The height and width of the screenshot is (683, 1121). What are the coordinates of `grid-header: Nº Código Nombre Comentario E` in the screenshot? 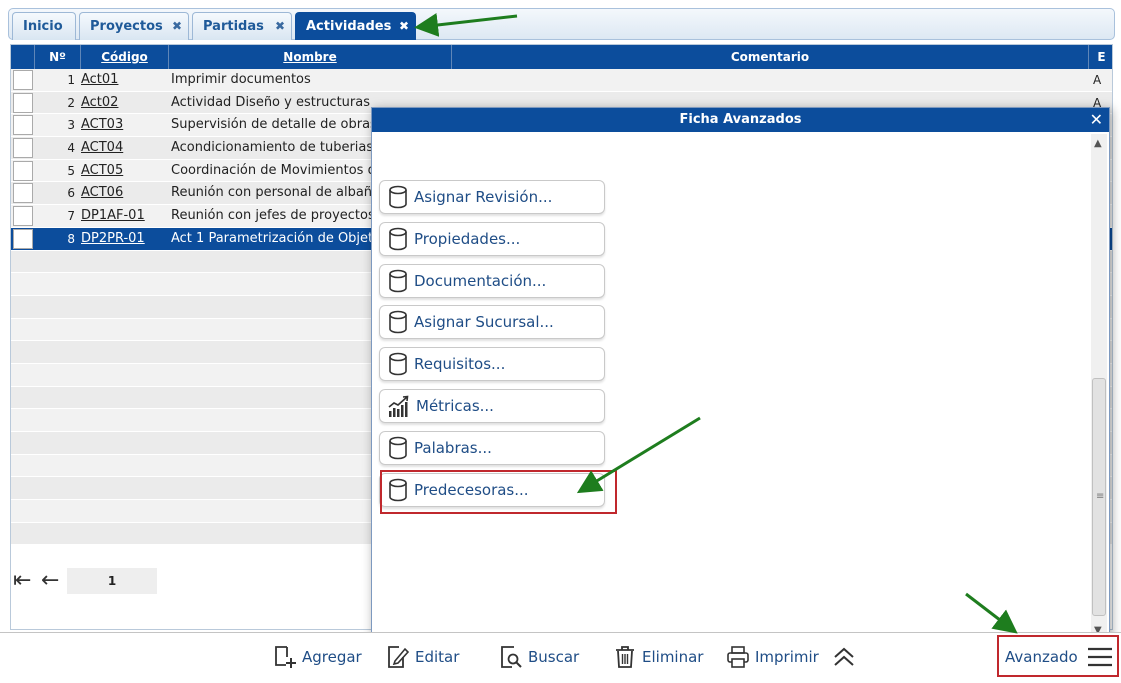 It's located at (561, 57).